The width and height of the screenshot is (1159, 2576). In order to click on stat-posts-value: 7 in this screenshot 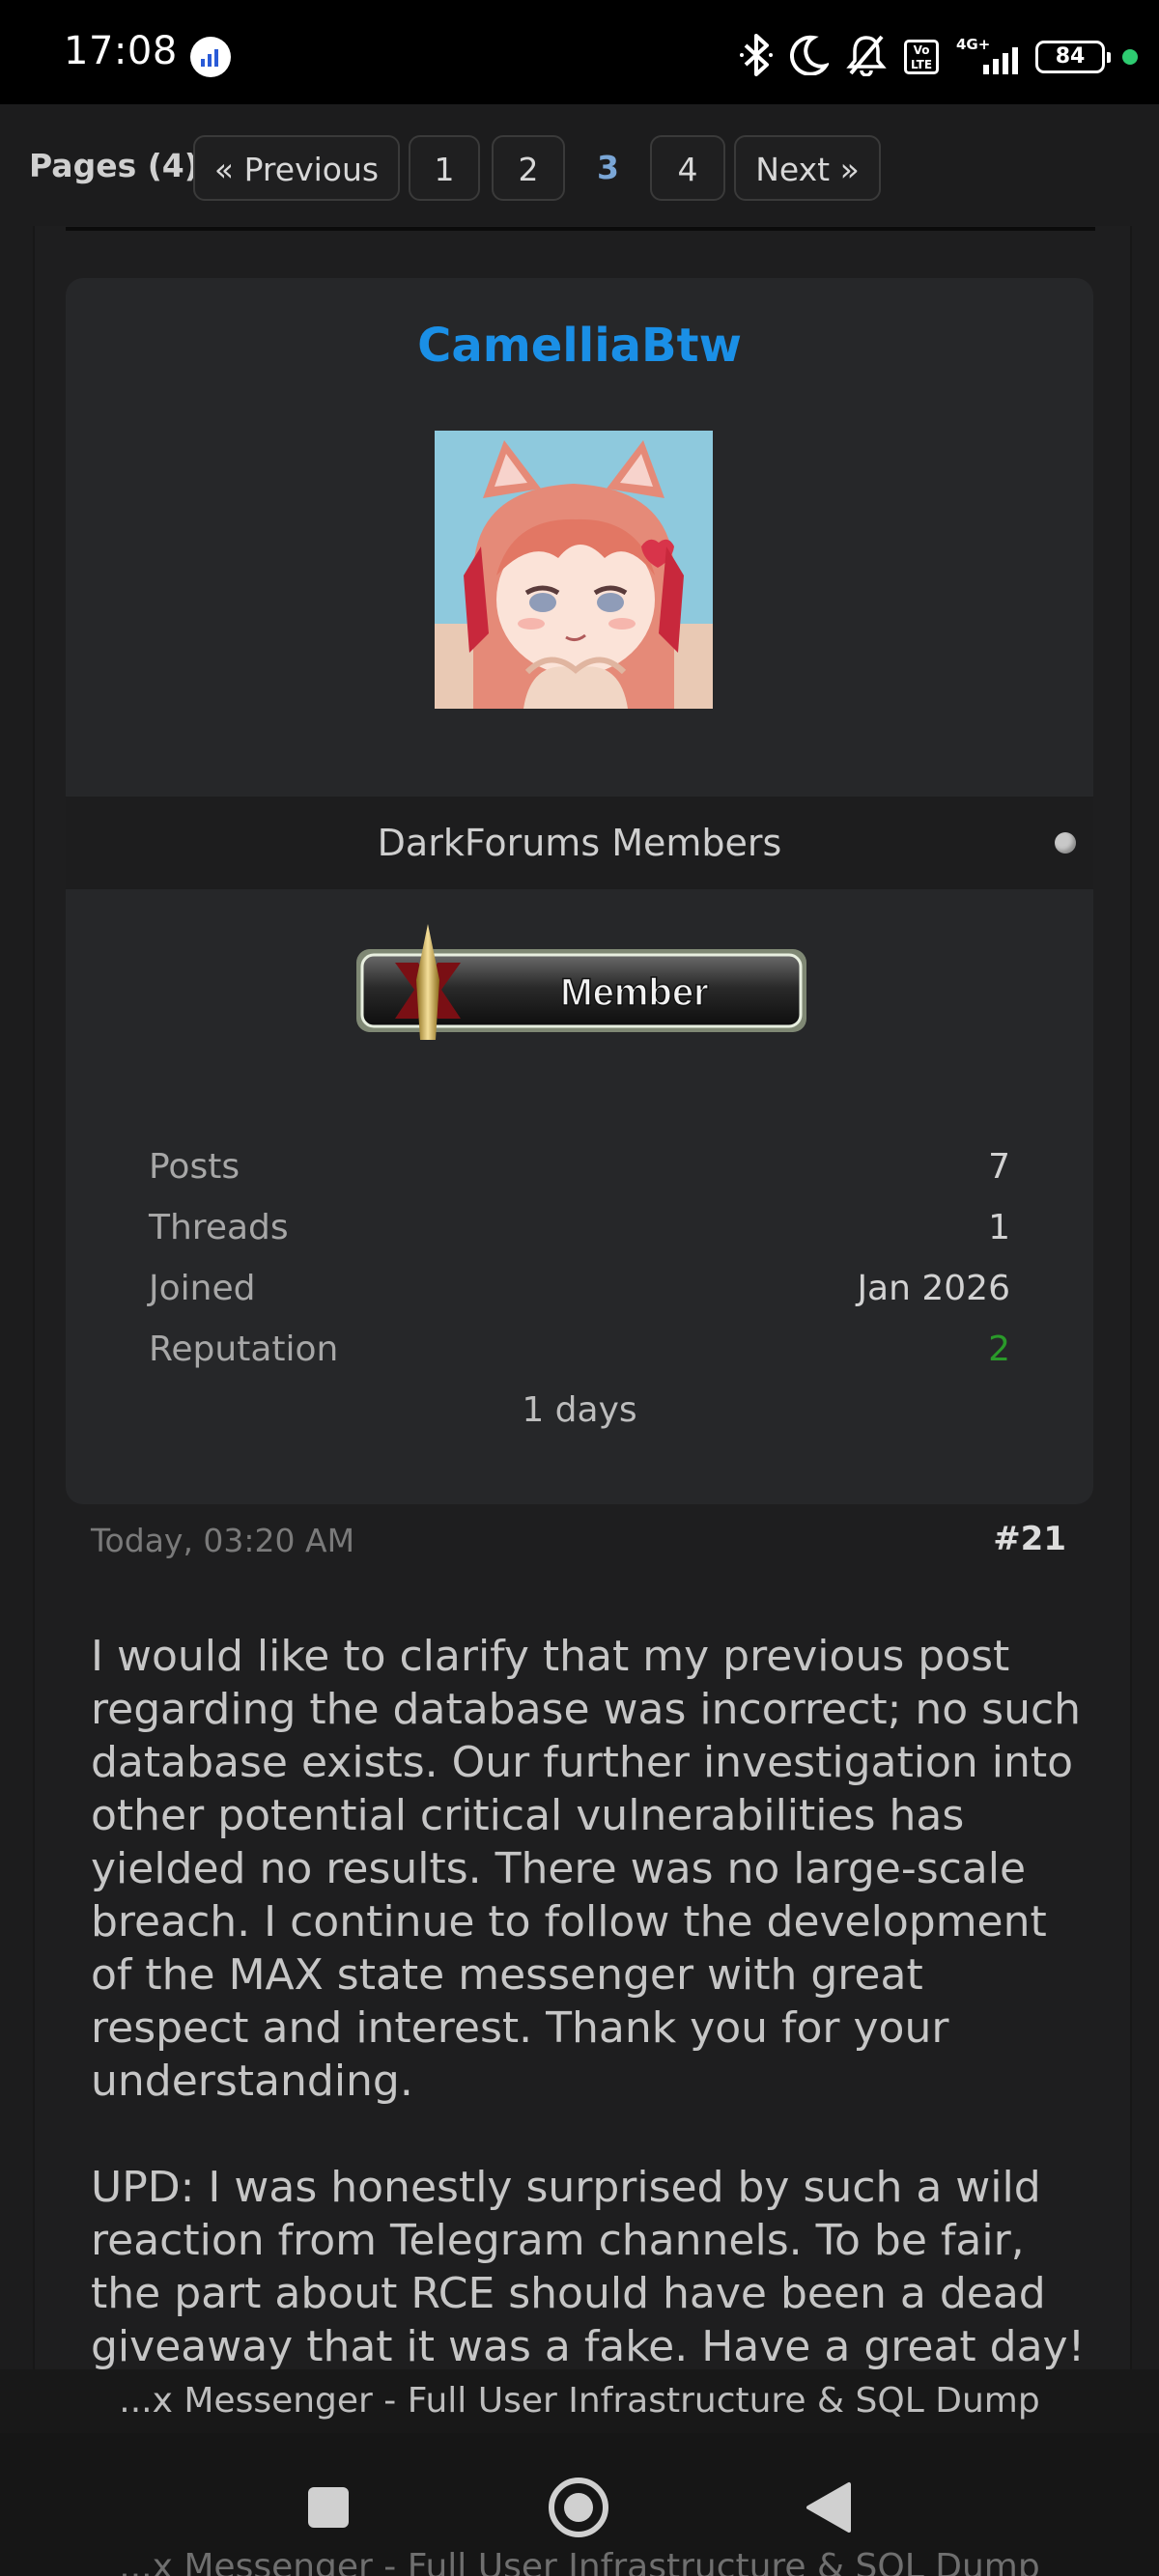, I will do `click(999, 1167)`.